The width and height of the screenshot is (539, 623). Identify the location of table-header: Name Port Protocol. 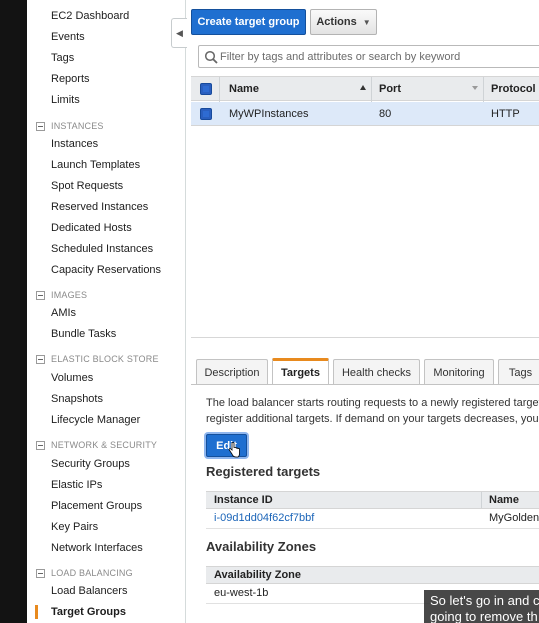
(365, 89).